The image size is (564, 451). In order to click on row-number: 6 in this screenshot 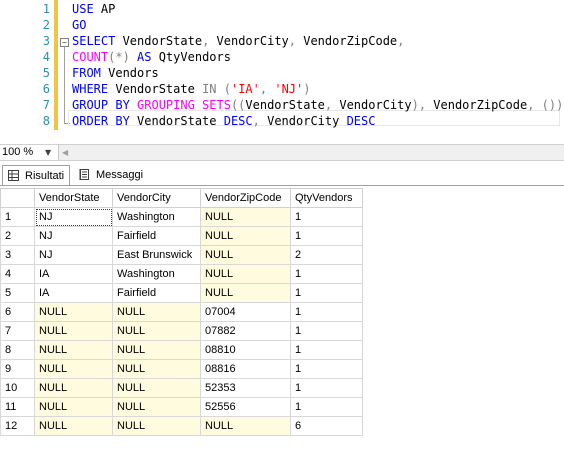, I will do `click(17, 312)`.